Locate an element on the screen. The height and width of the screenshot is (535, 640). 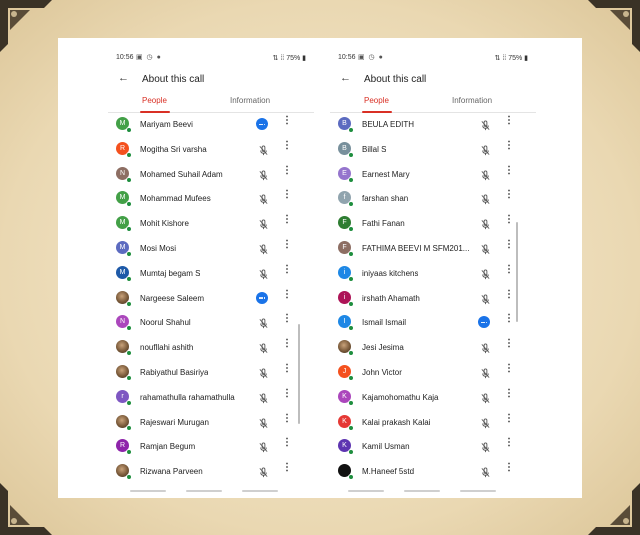
speaking-indicator-icon is located at coordinates (262, 124).